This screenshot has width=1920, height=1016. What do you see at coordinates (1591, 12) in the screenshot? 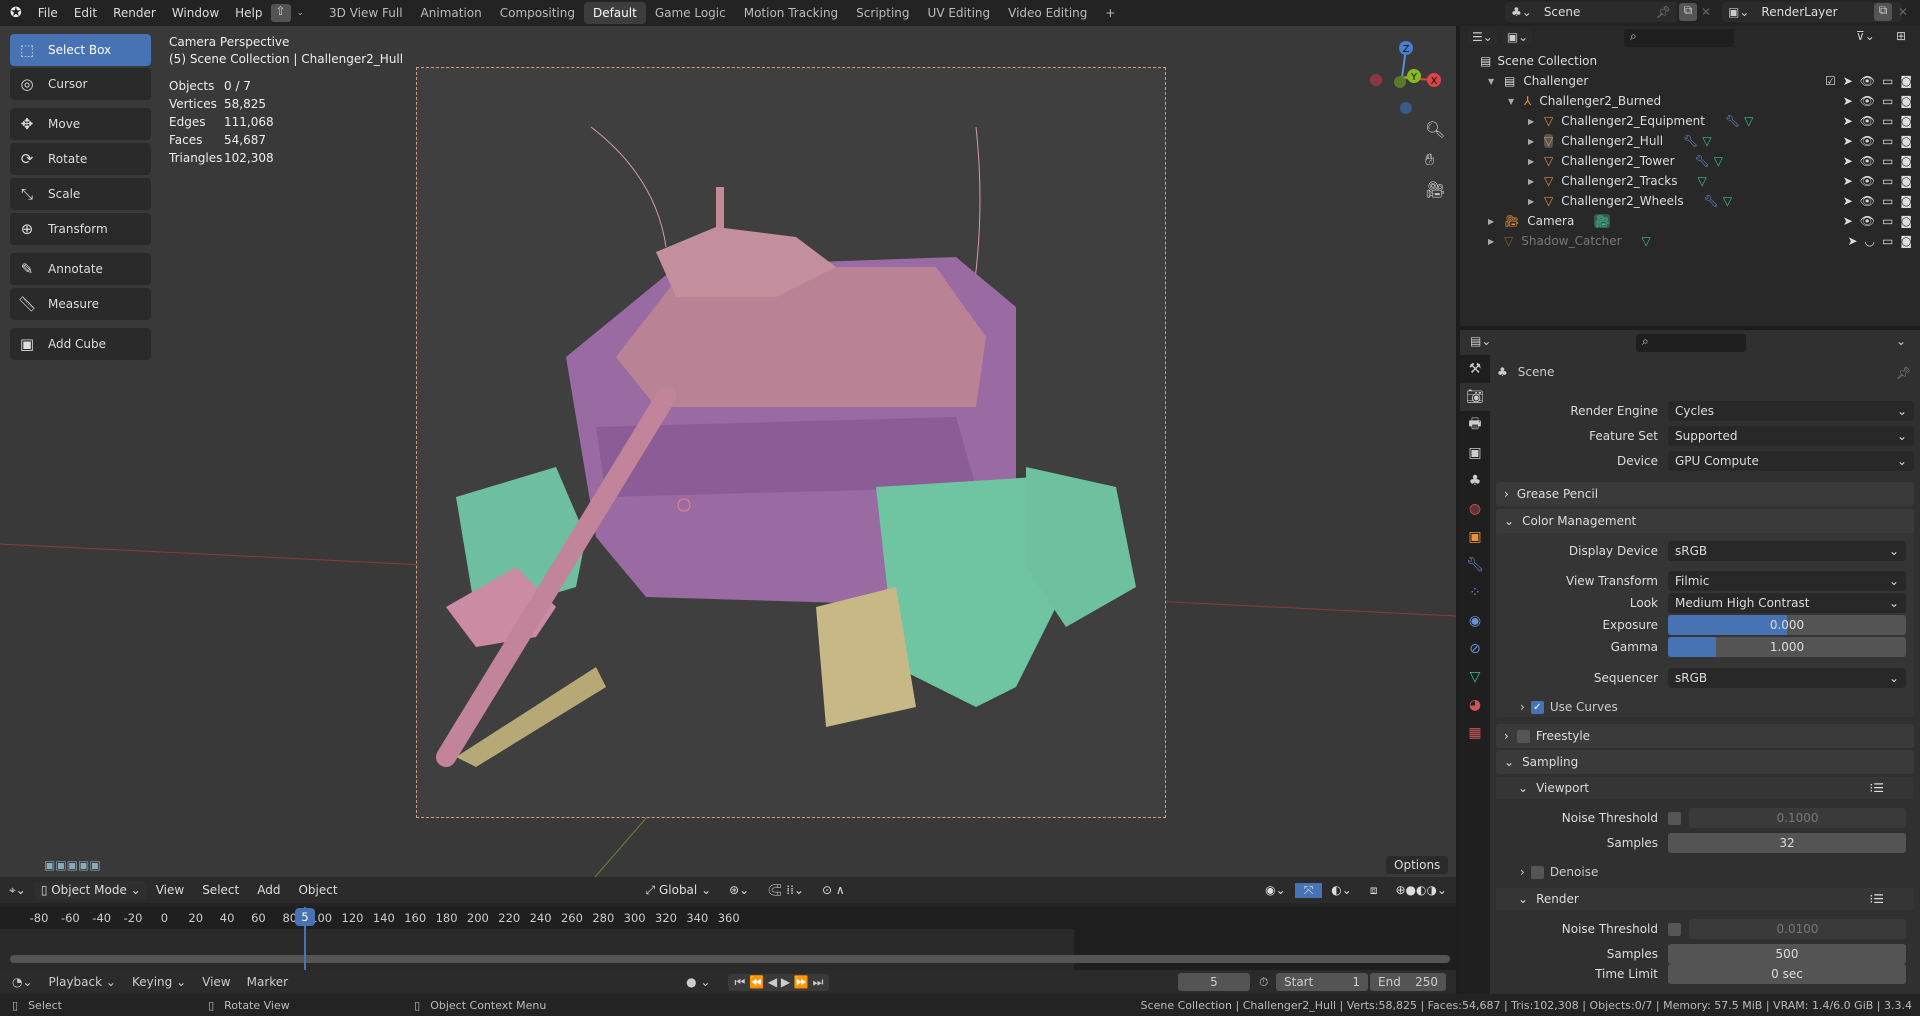
I see `scene-selector: ♣⌄ Scene 📌︎` at bounding box center [1591, 12].